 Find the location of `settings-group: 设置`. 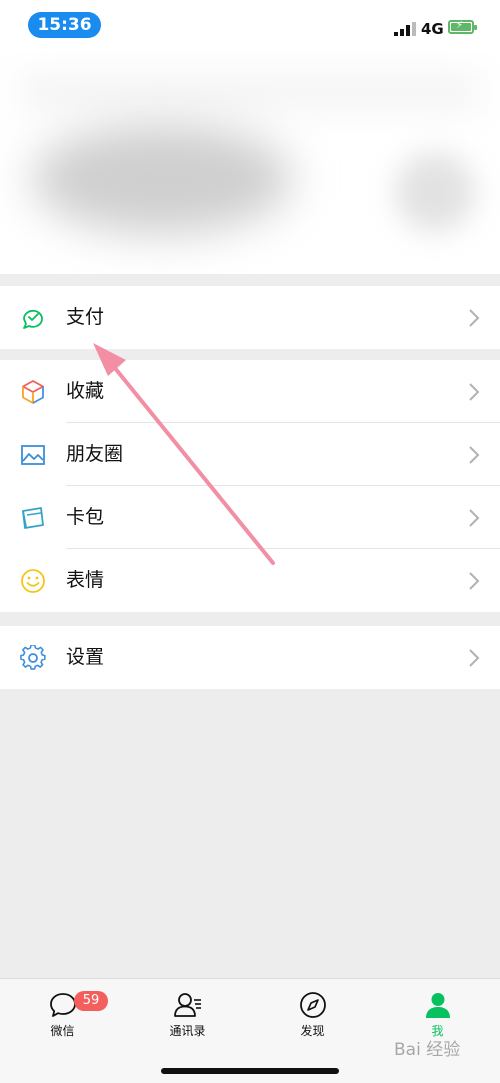

settings-group: 设置 is located at coordinates (250, 657).